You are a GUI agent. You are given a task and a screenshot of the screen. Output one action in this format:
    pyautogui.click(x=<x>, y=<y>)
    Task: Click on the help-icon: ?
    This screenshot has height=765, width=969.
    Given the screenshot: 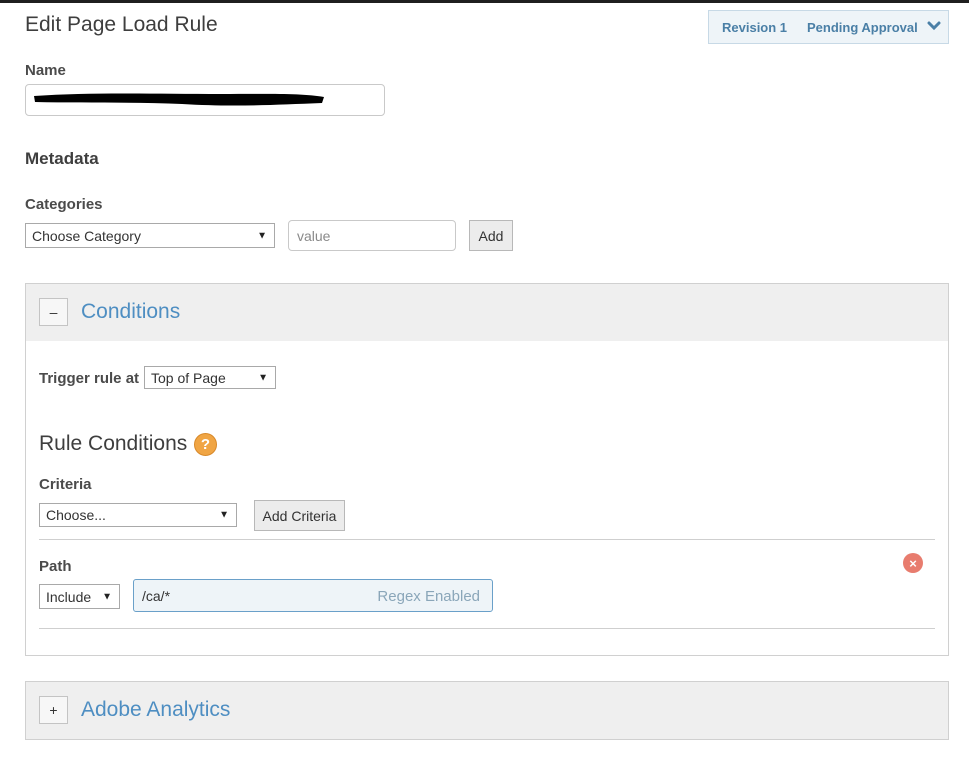 What is the action you would take?
    pyautogui.click(x=205, y=444)
    